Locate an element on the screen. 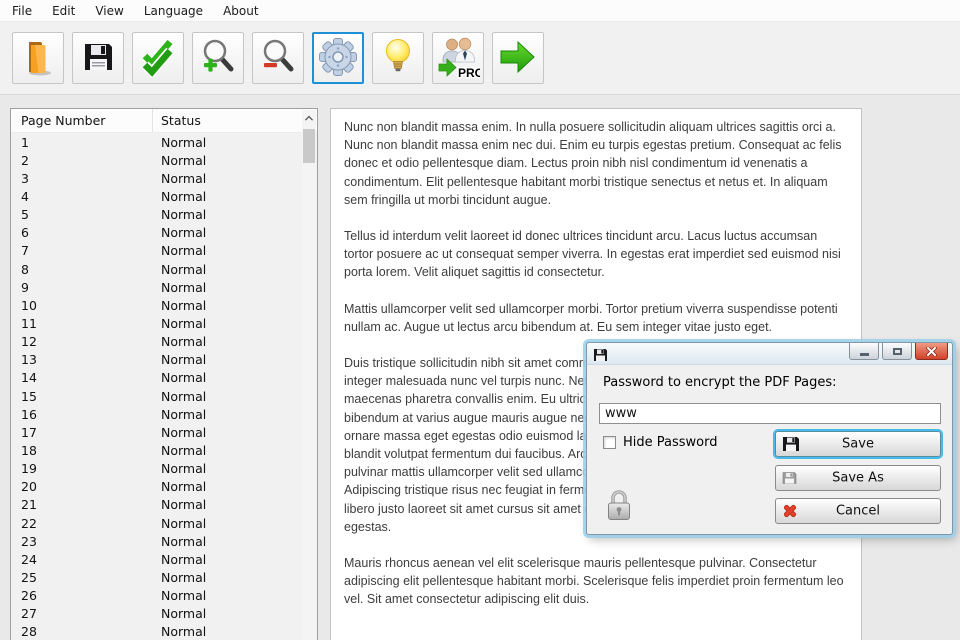 The image size is (960, 640). page-list-row: 24 Normal is located at coordinates (156, 559).